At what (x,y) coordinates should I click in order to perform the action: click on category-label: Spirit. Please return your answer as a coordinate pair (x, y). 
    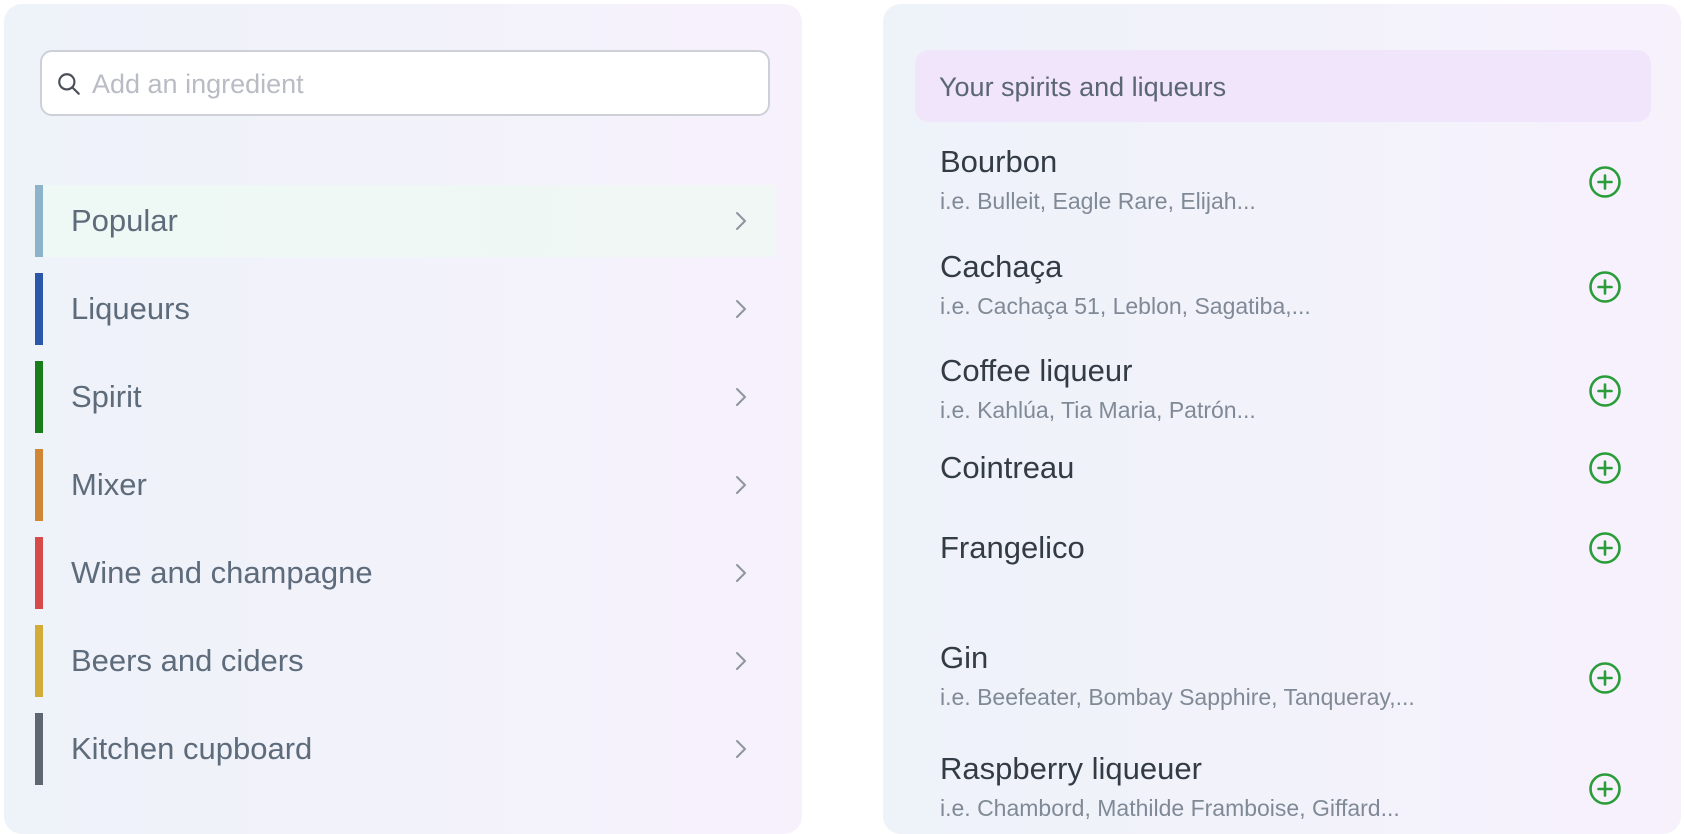
    Looking at the image, I should click on (106, 396).